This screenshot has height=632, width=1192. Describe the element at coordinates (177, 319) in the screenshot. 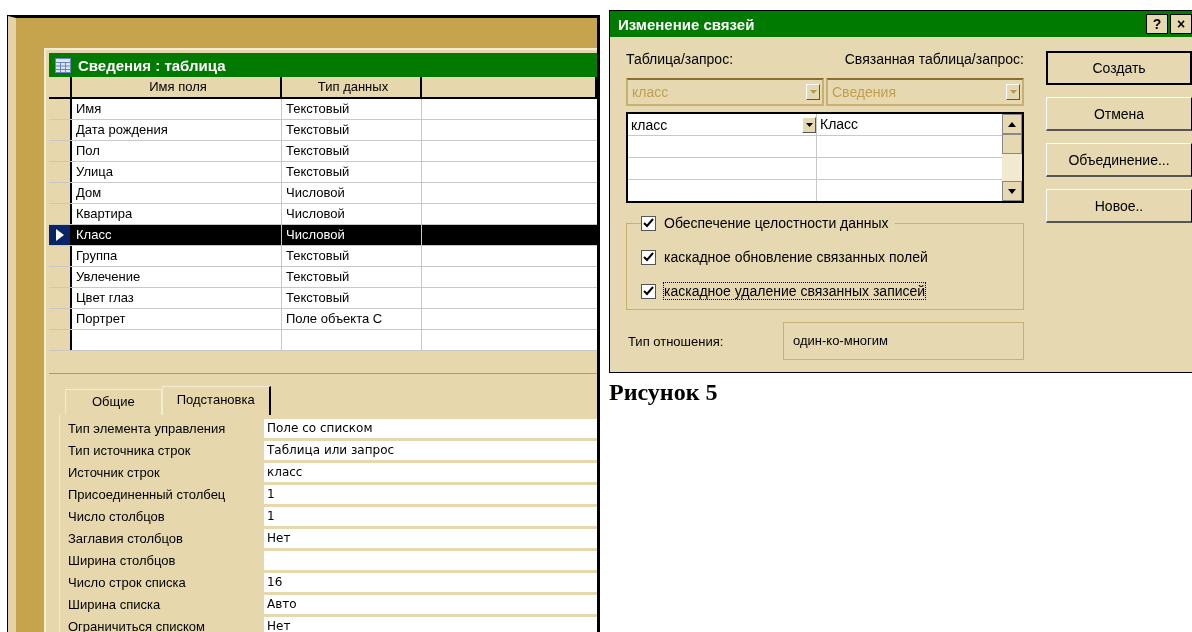

I see `table-cell: Портрет` at that location.